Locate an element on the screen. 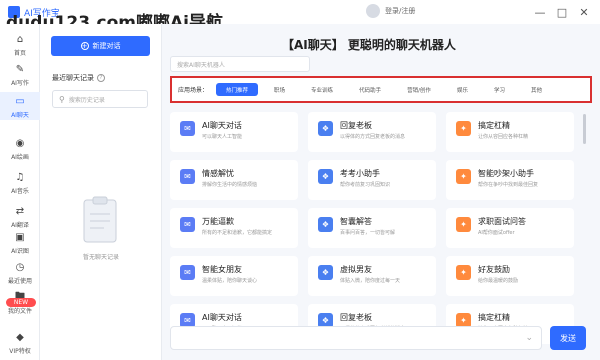  bot-card-desc: 排解你生活中的情感烦恼 is located at coordinates (230, 185).